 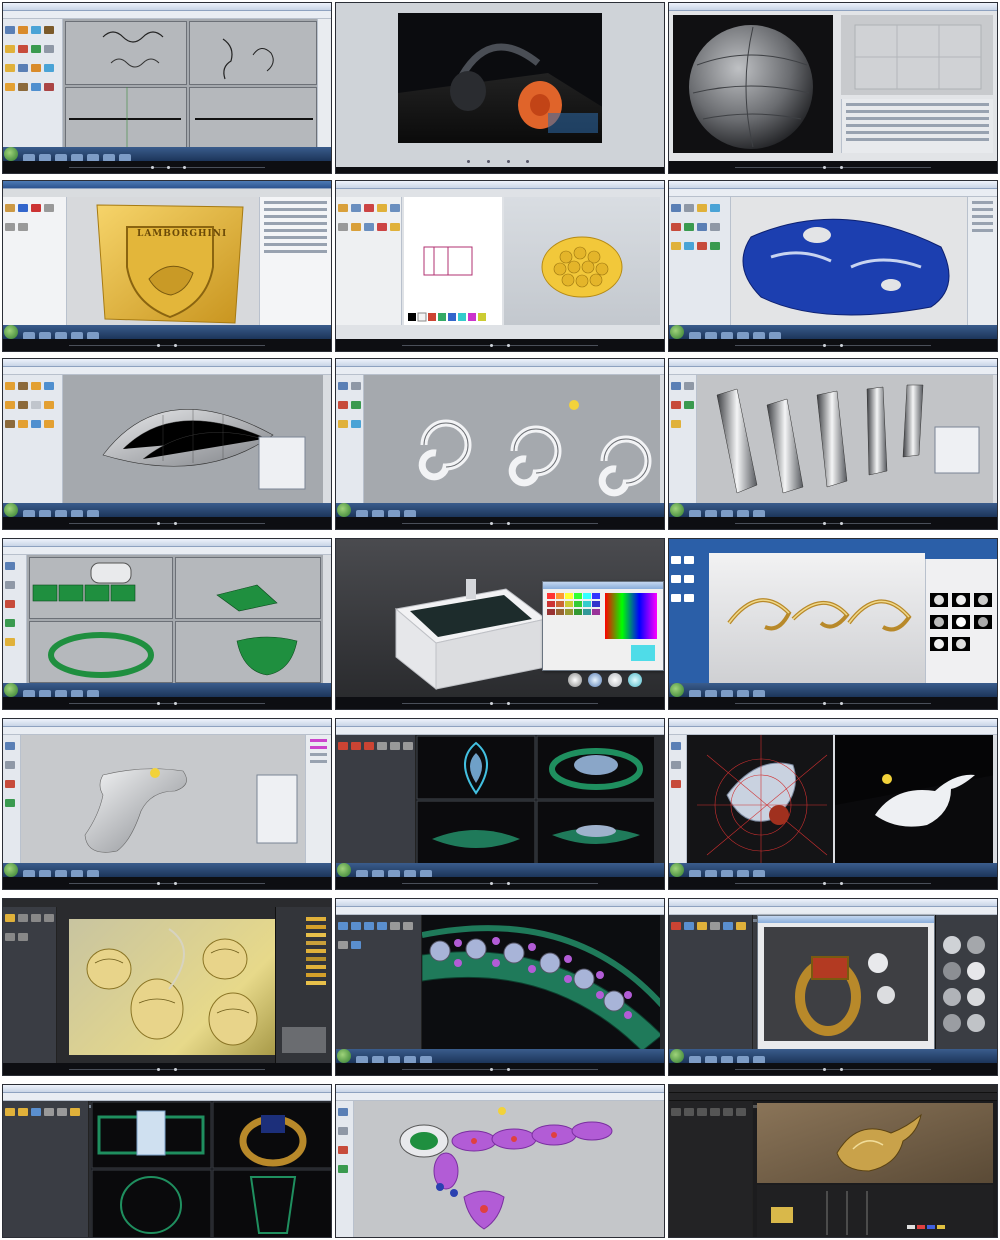 I want to click on properties-panel, so click(x=711, y=1169).